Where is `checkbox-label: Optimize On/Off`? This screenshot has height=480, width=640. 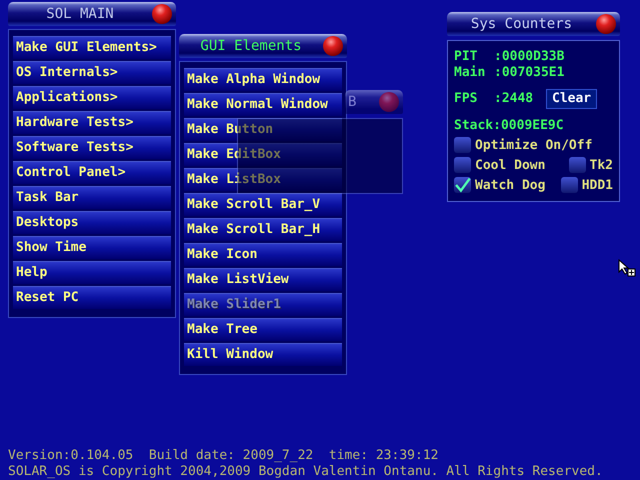 checkbox-label: Optimize On/Off is located at coordinates (533, 145).